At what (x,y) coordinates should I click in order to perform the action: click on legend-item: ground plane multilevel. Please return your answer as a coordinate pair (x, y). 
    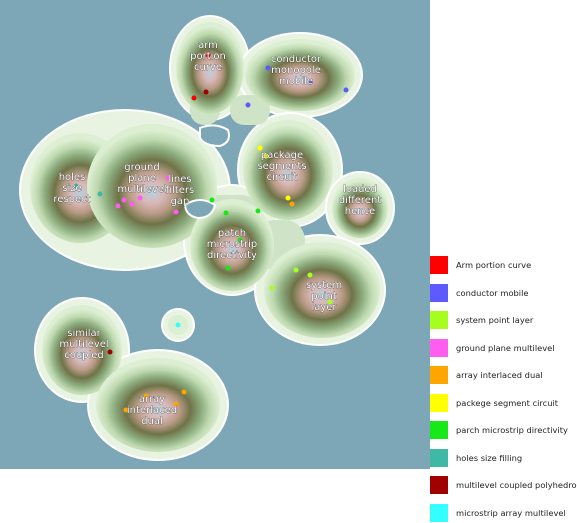
    Looking at the image, I should click on (492, 348).